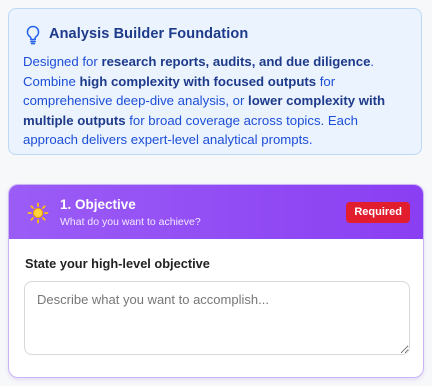 The height and width of the screenshot is (386, 432). What do you see at coordinates (98, 204) in the screenshot?
I see `step-title: 1. Objective` at bounding box center [98, 204].